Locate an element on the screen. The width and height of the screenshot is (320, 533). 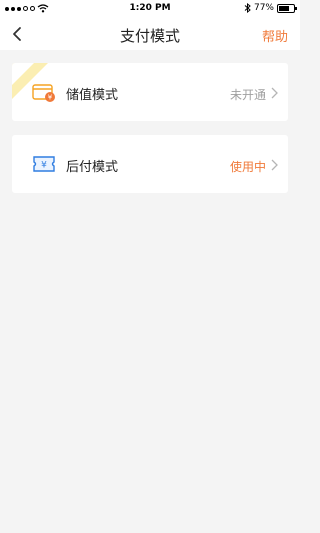
page-title: 支付模式 is located at coordinates (149, 36).